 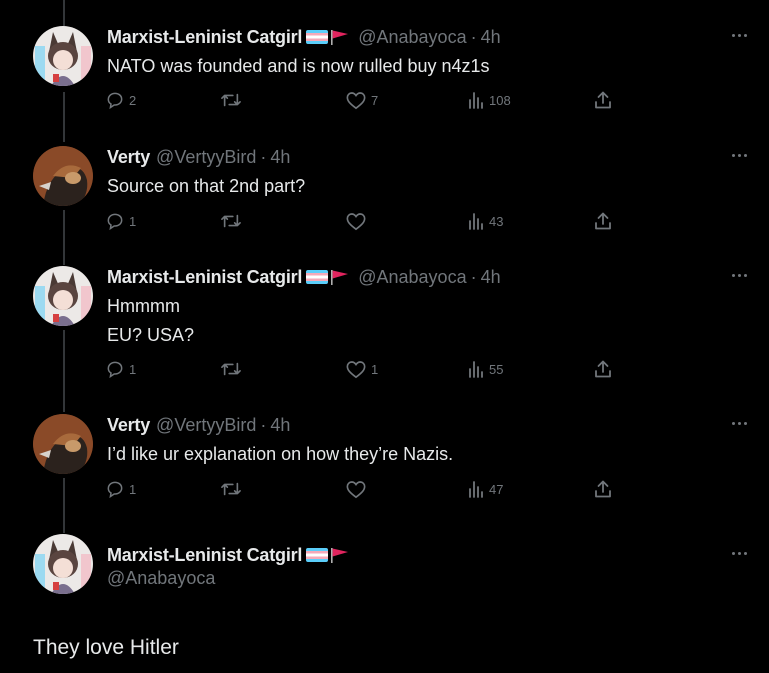 I want to click on views-button: 43, so click(x=485, y=221).